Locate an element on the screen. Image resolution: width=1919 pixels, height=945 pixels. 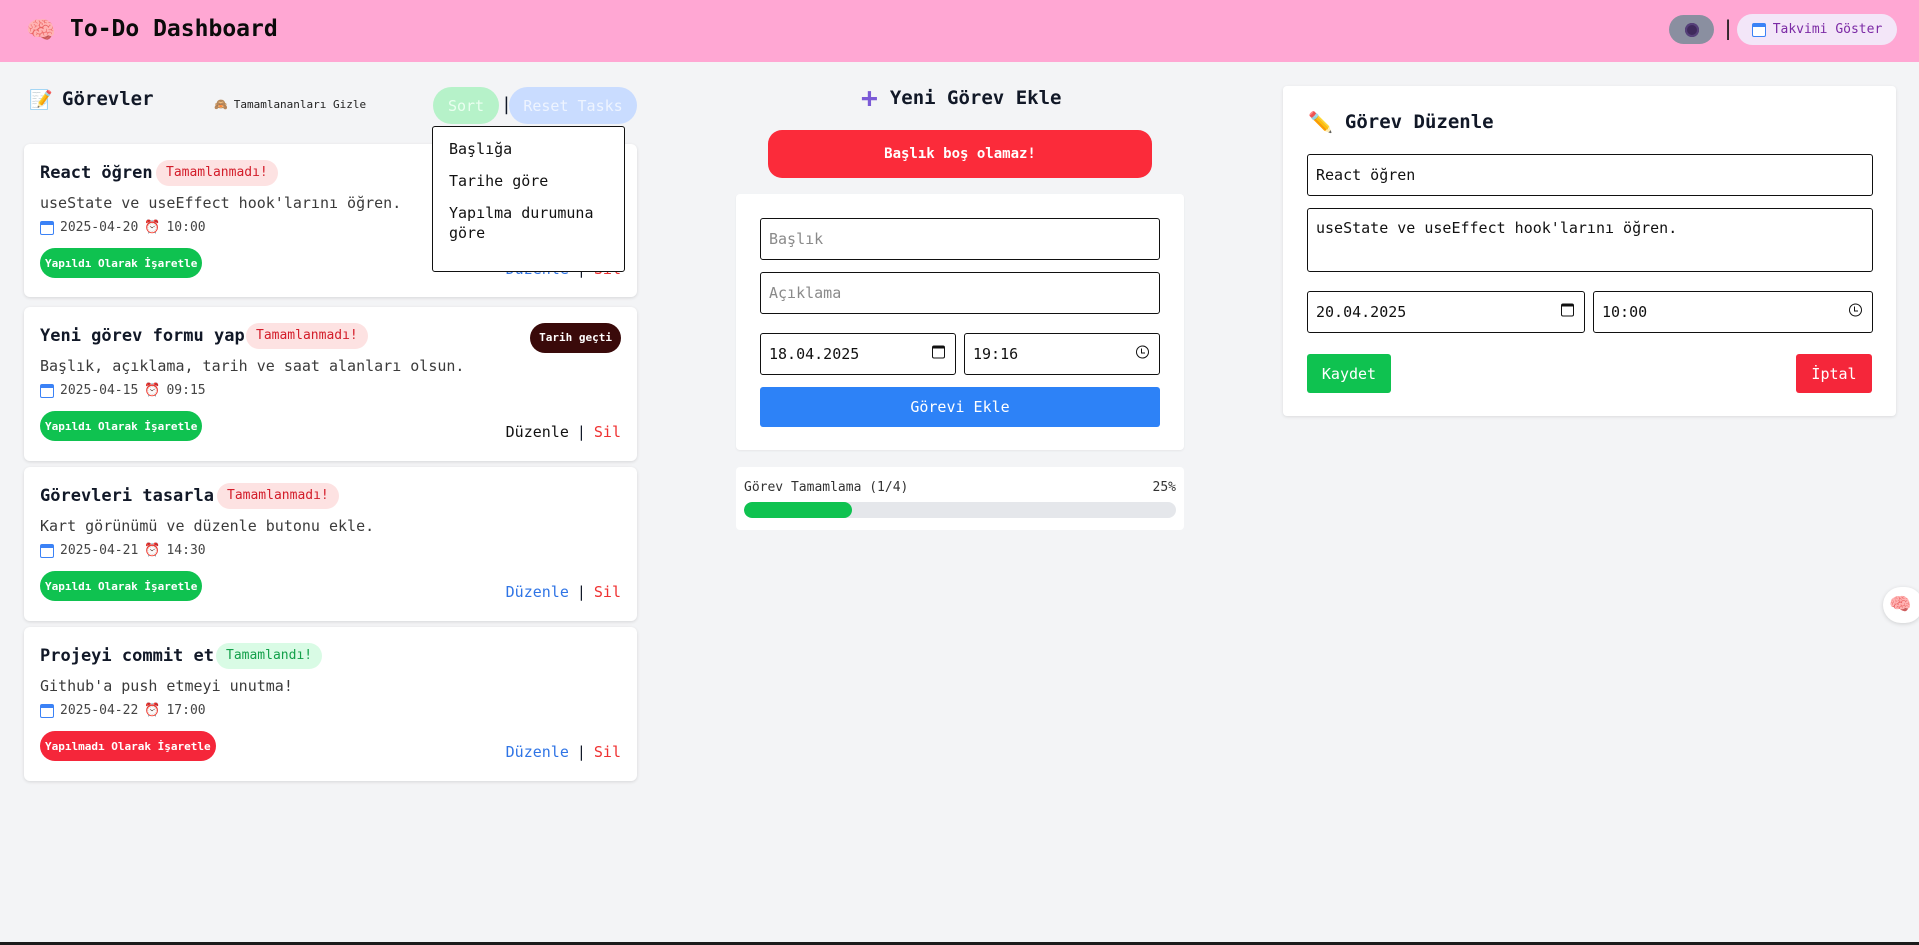
add-task-button: Görevi Ekle is located at coordinates (960, 407).